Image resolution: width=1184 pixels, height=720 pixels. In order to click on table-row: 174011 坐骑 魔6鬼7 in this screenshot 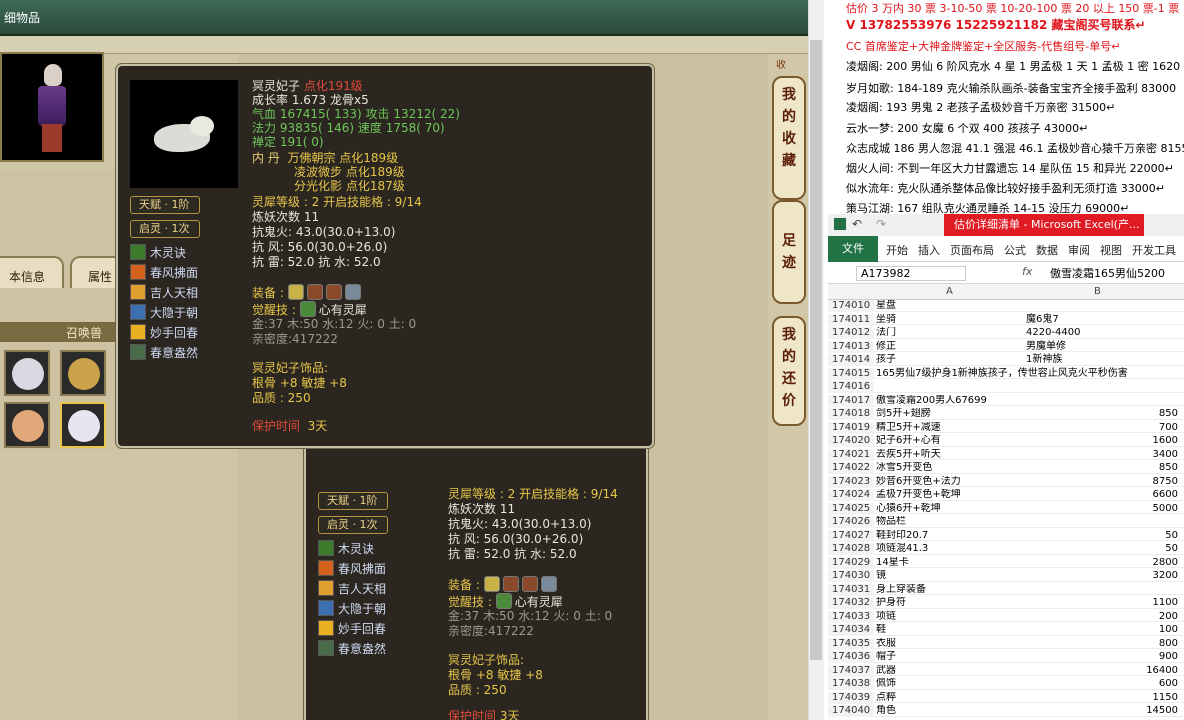, I will do `click(1006, 319)`.